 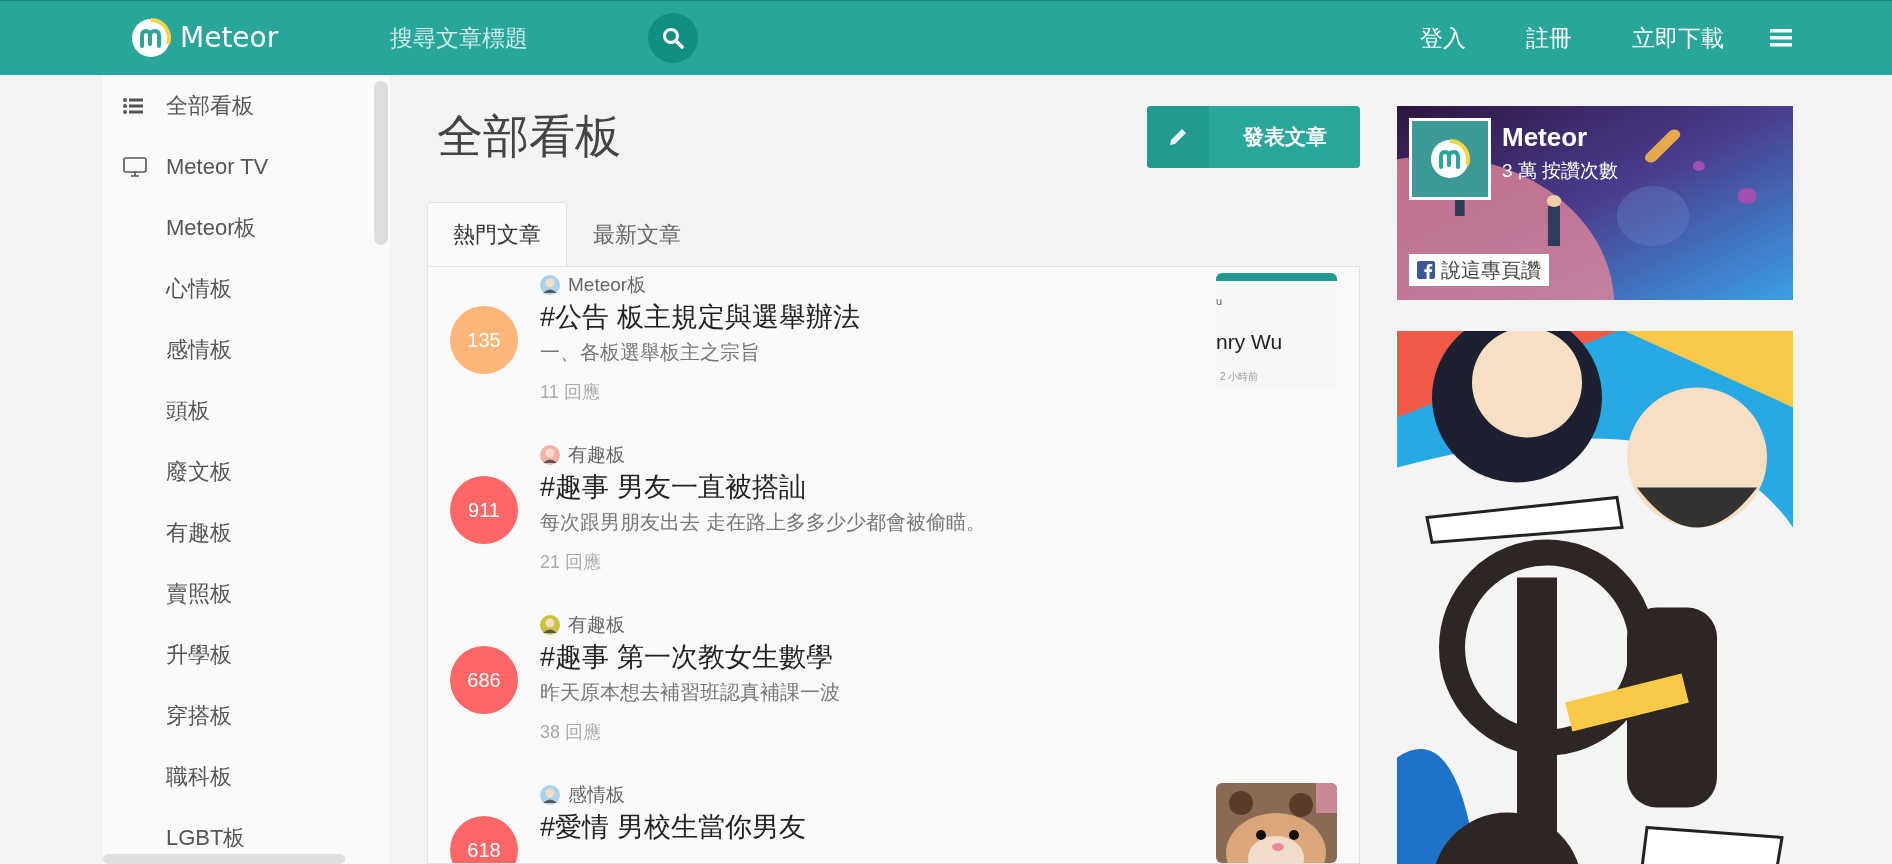 What do you see at coordinates (1479, 270) in the screenshot?
I see `like-button: 說這專頁讚` at bounding box center [1479, 270].